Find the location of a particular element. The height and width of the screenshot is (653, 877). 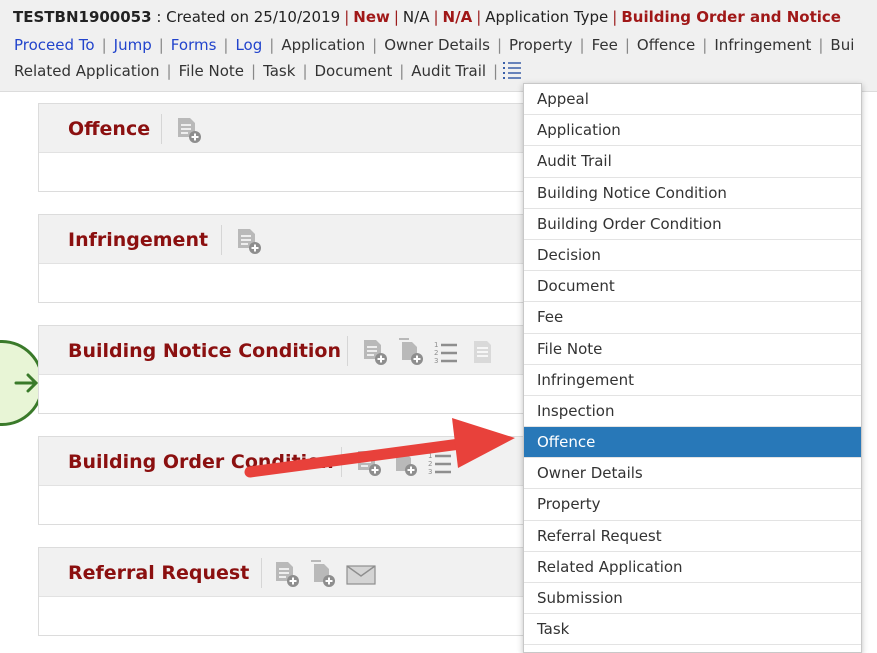

section-offence: Offence is located at coordinates (298, 147).